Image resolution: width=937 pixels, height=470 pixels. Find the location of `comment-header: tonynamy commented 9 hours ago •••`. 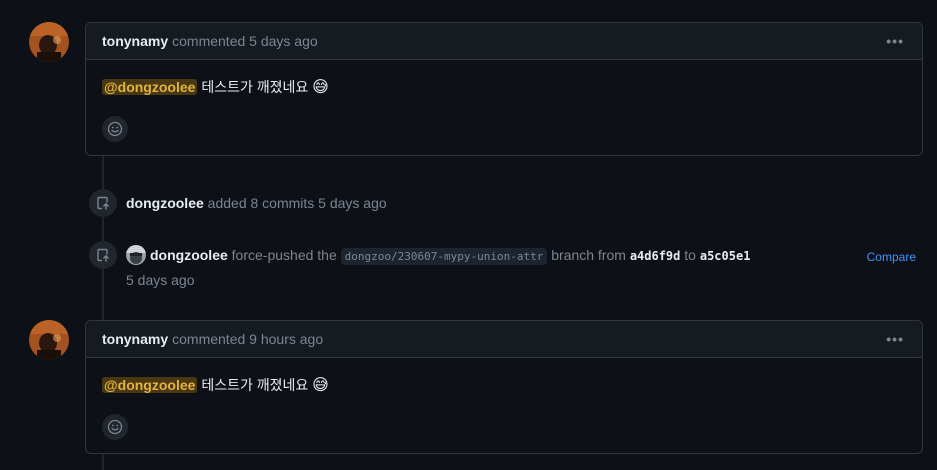

comment-header: tonynamy commented 9 hours ago ••• is located at coordinates (504, 339).